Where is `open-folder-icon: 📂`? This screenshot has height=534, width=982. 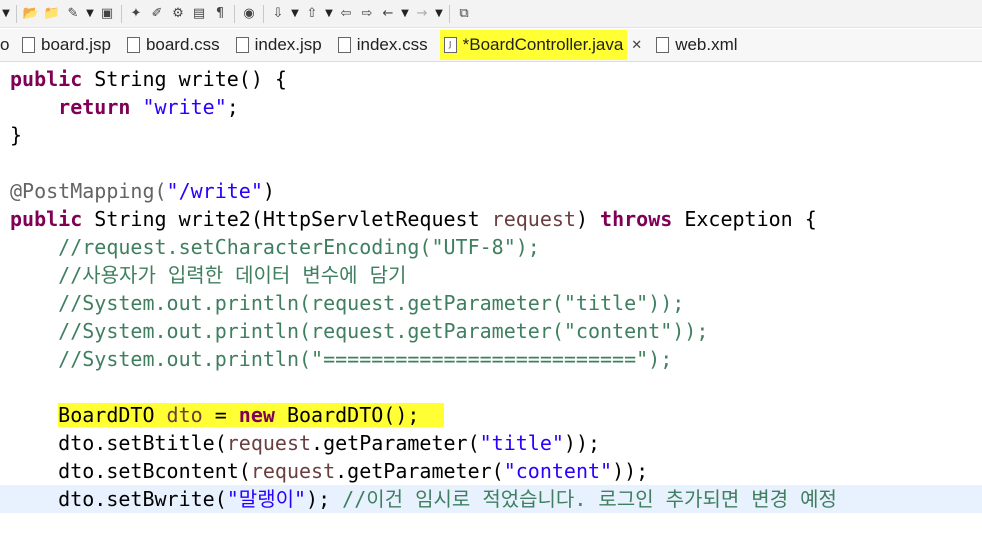
open-folder-icon: 📂 is located at coordinates (31, 14).